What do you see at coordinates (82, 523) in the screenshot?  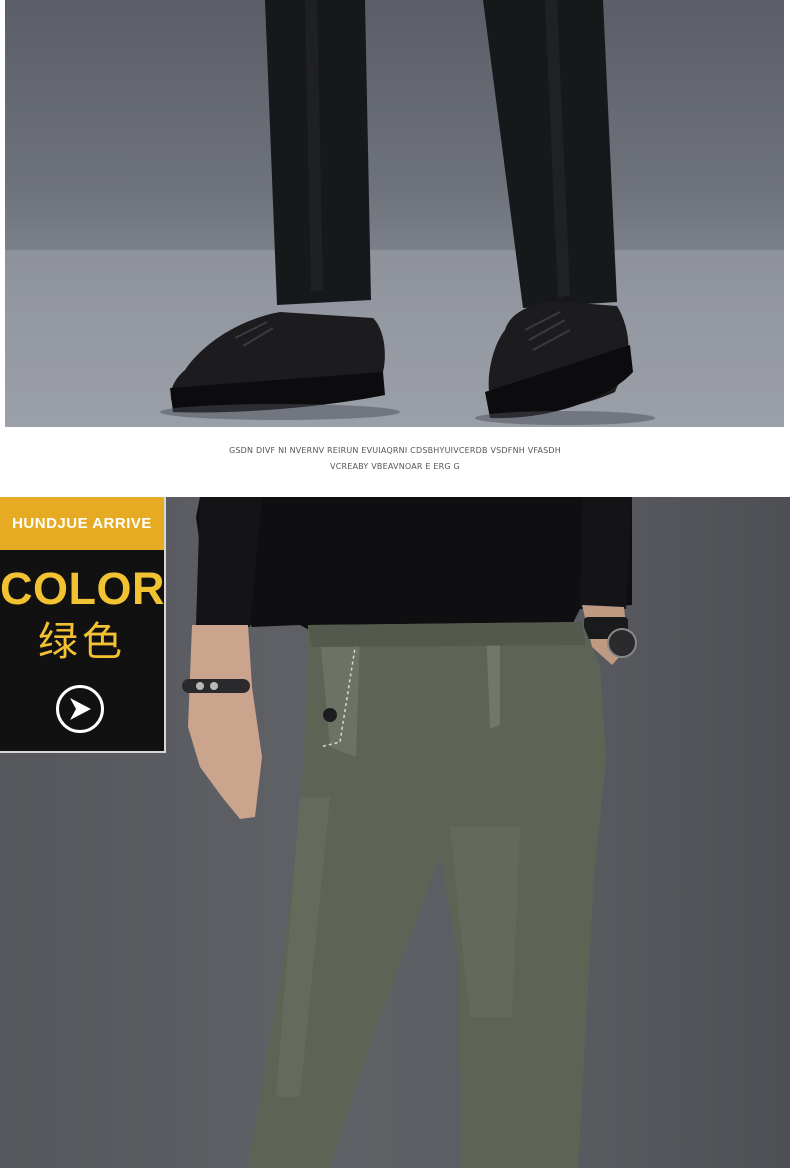 I see `badge-header: HUNDJUE ARRIVE` at bounding box center [82, 523].